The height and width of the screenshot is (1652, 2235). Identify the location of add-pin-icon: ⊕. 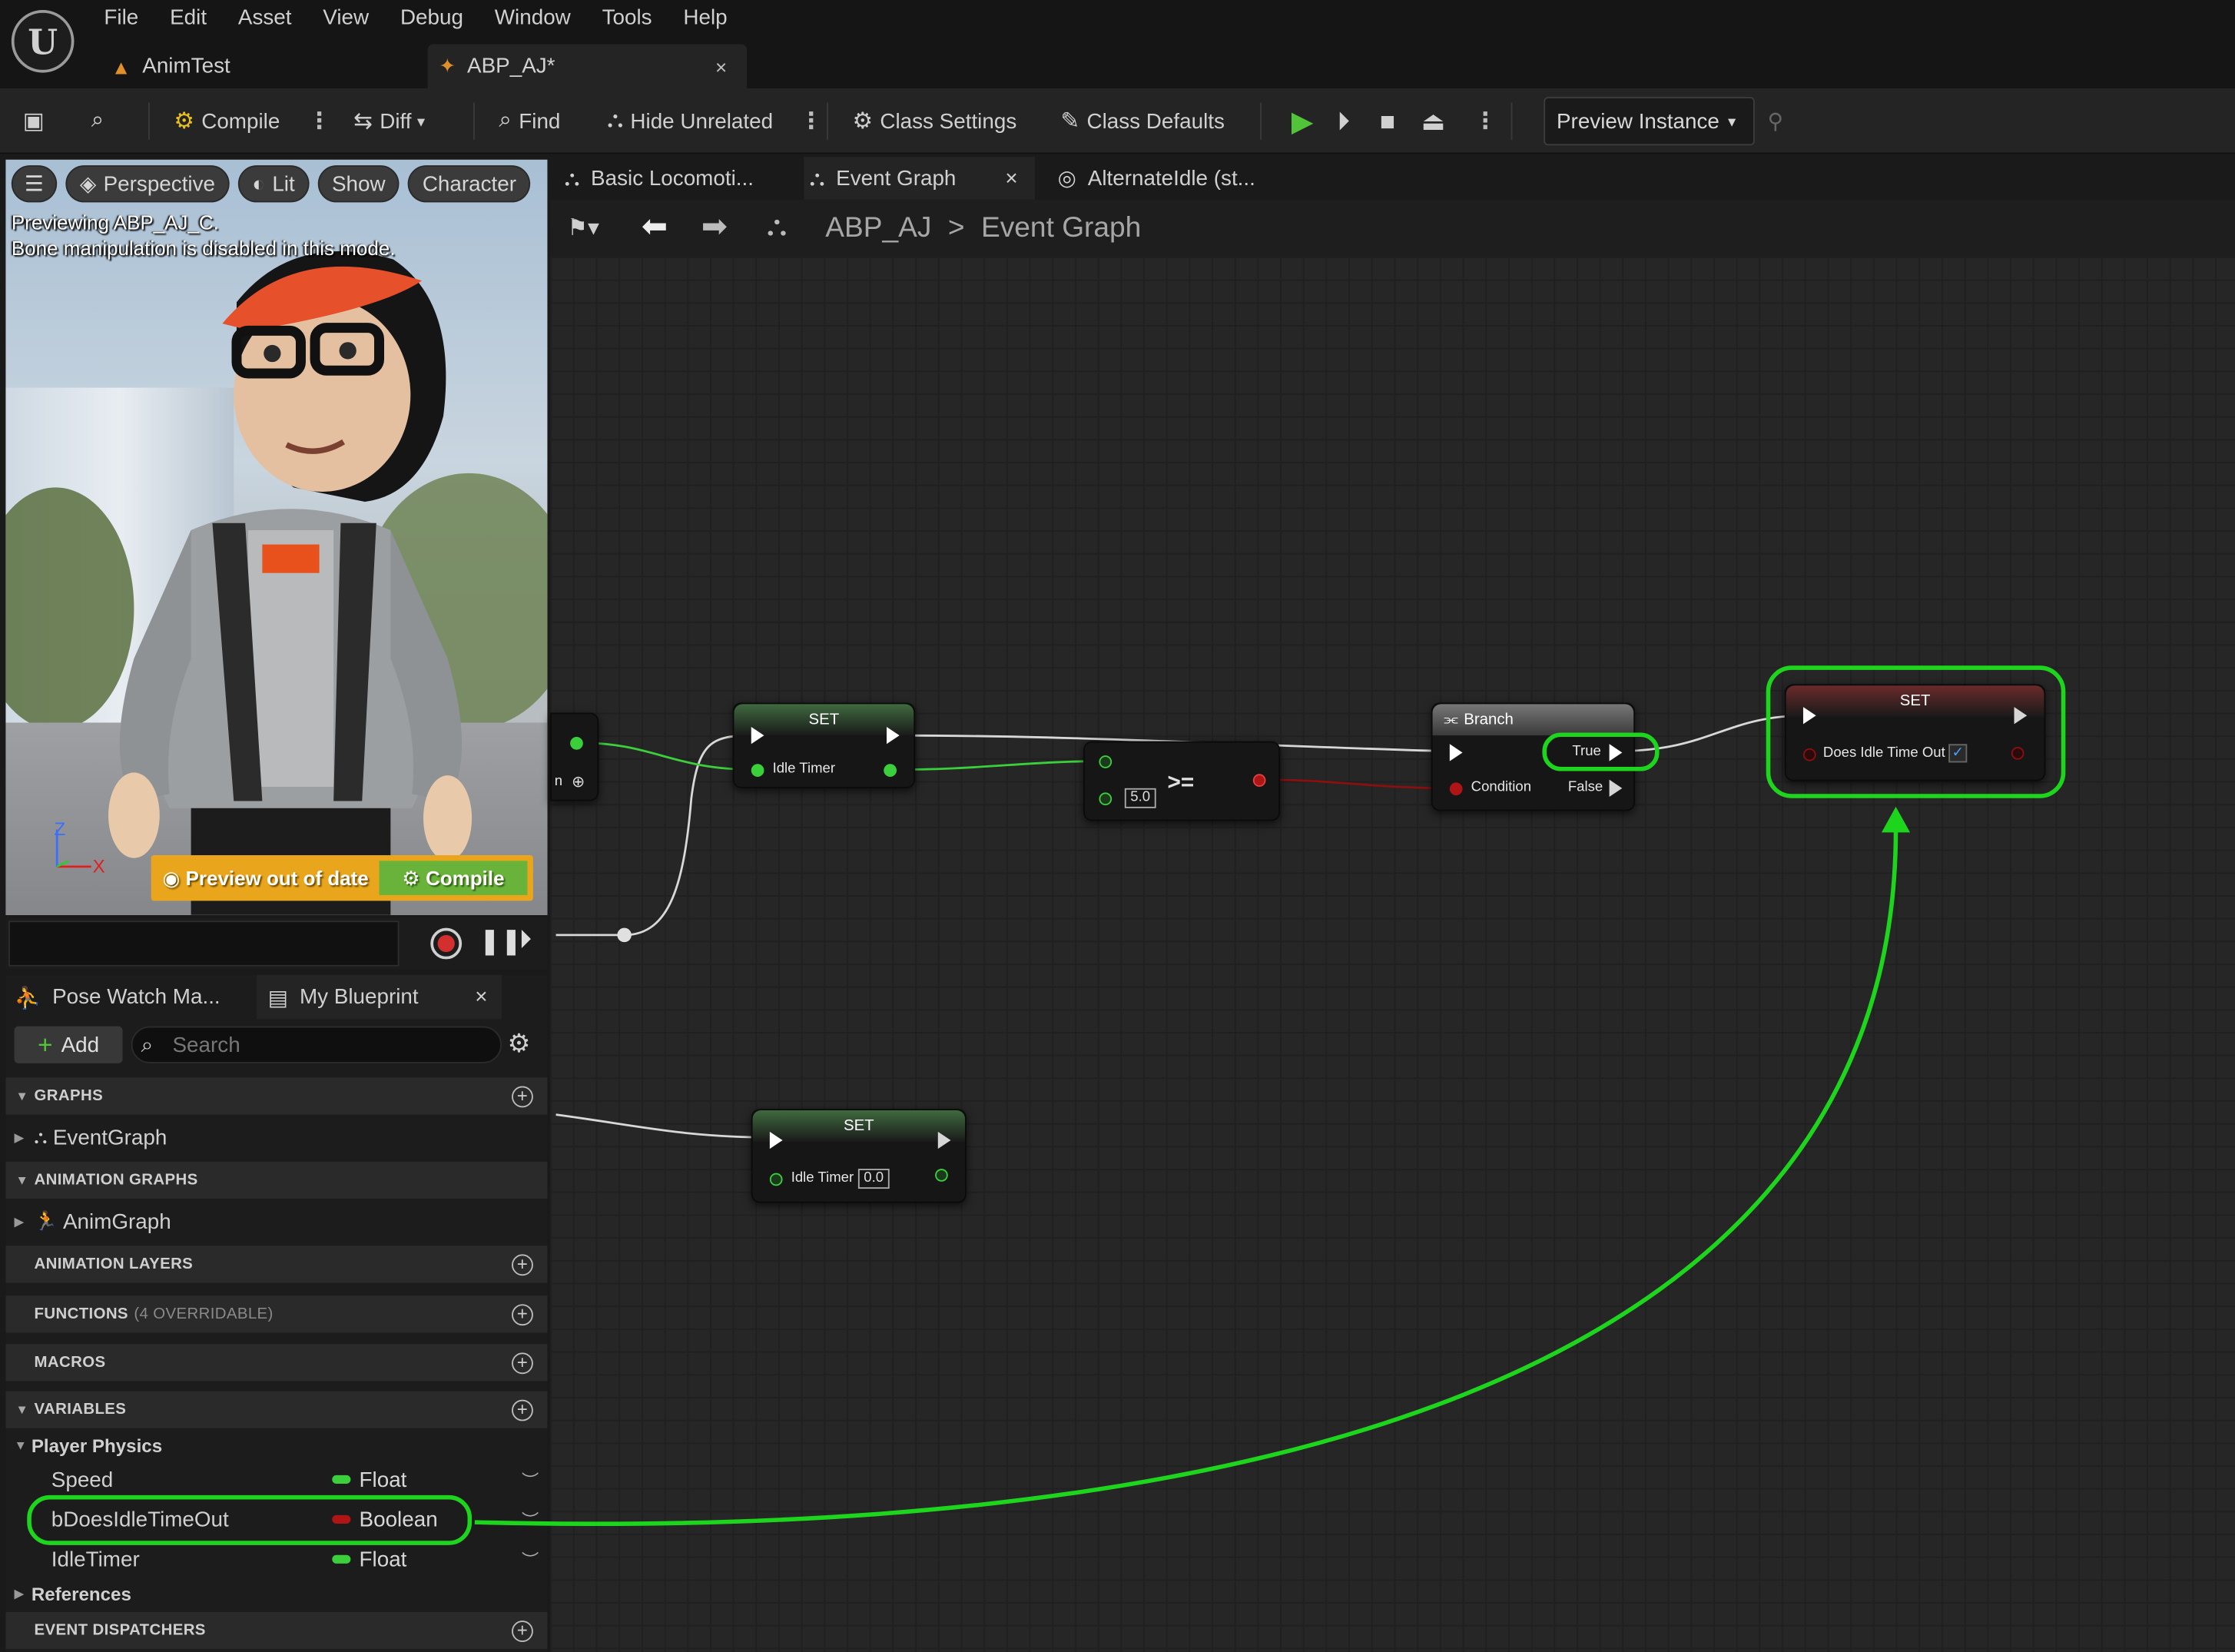
(578, 781).